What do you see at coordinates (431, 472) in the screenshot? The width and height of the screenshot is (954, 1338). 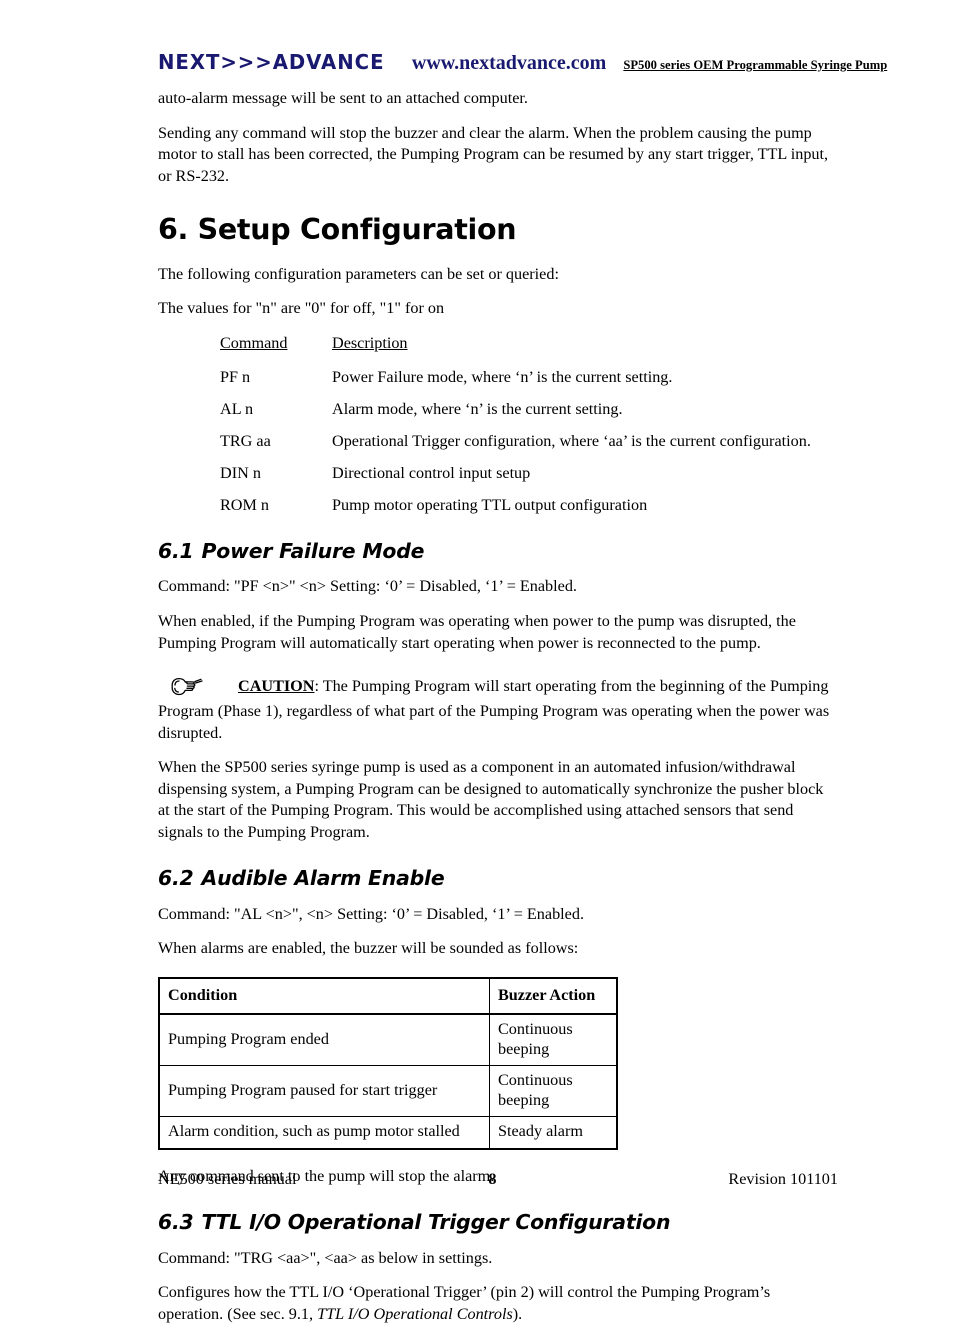 I see `command-description: Directional control input setup` at bounding box center [431, 472].